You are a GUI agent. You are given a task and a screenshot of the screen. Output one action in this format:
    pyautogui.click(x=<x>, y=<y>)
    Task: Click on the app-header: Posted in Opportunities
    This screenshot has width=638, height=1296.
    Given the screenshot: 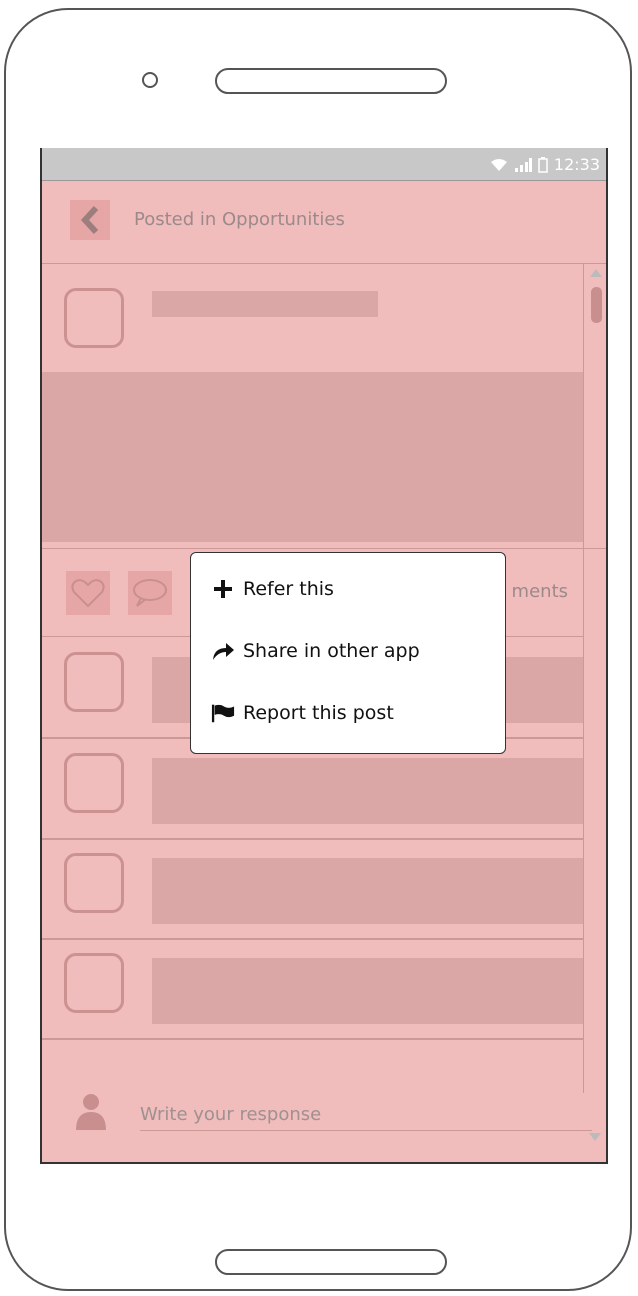 What is the action you would take?
    pyautogui.click(x=324, y=222)
    